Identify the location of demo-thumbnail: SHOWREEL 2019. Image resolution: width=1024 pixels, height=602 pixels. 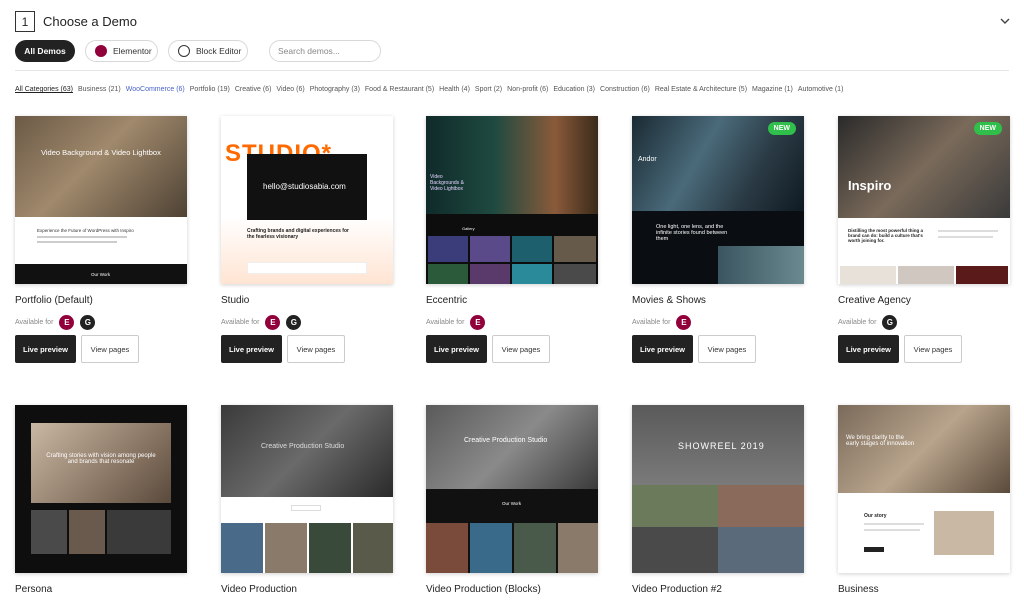
(718, 489).